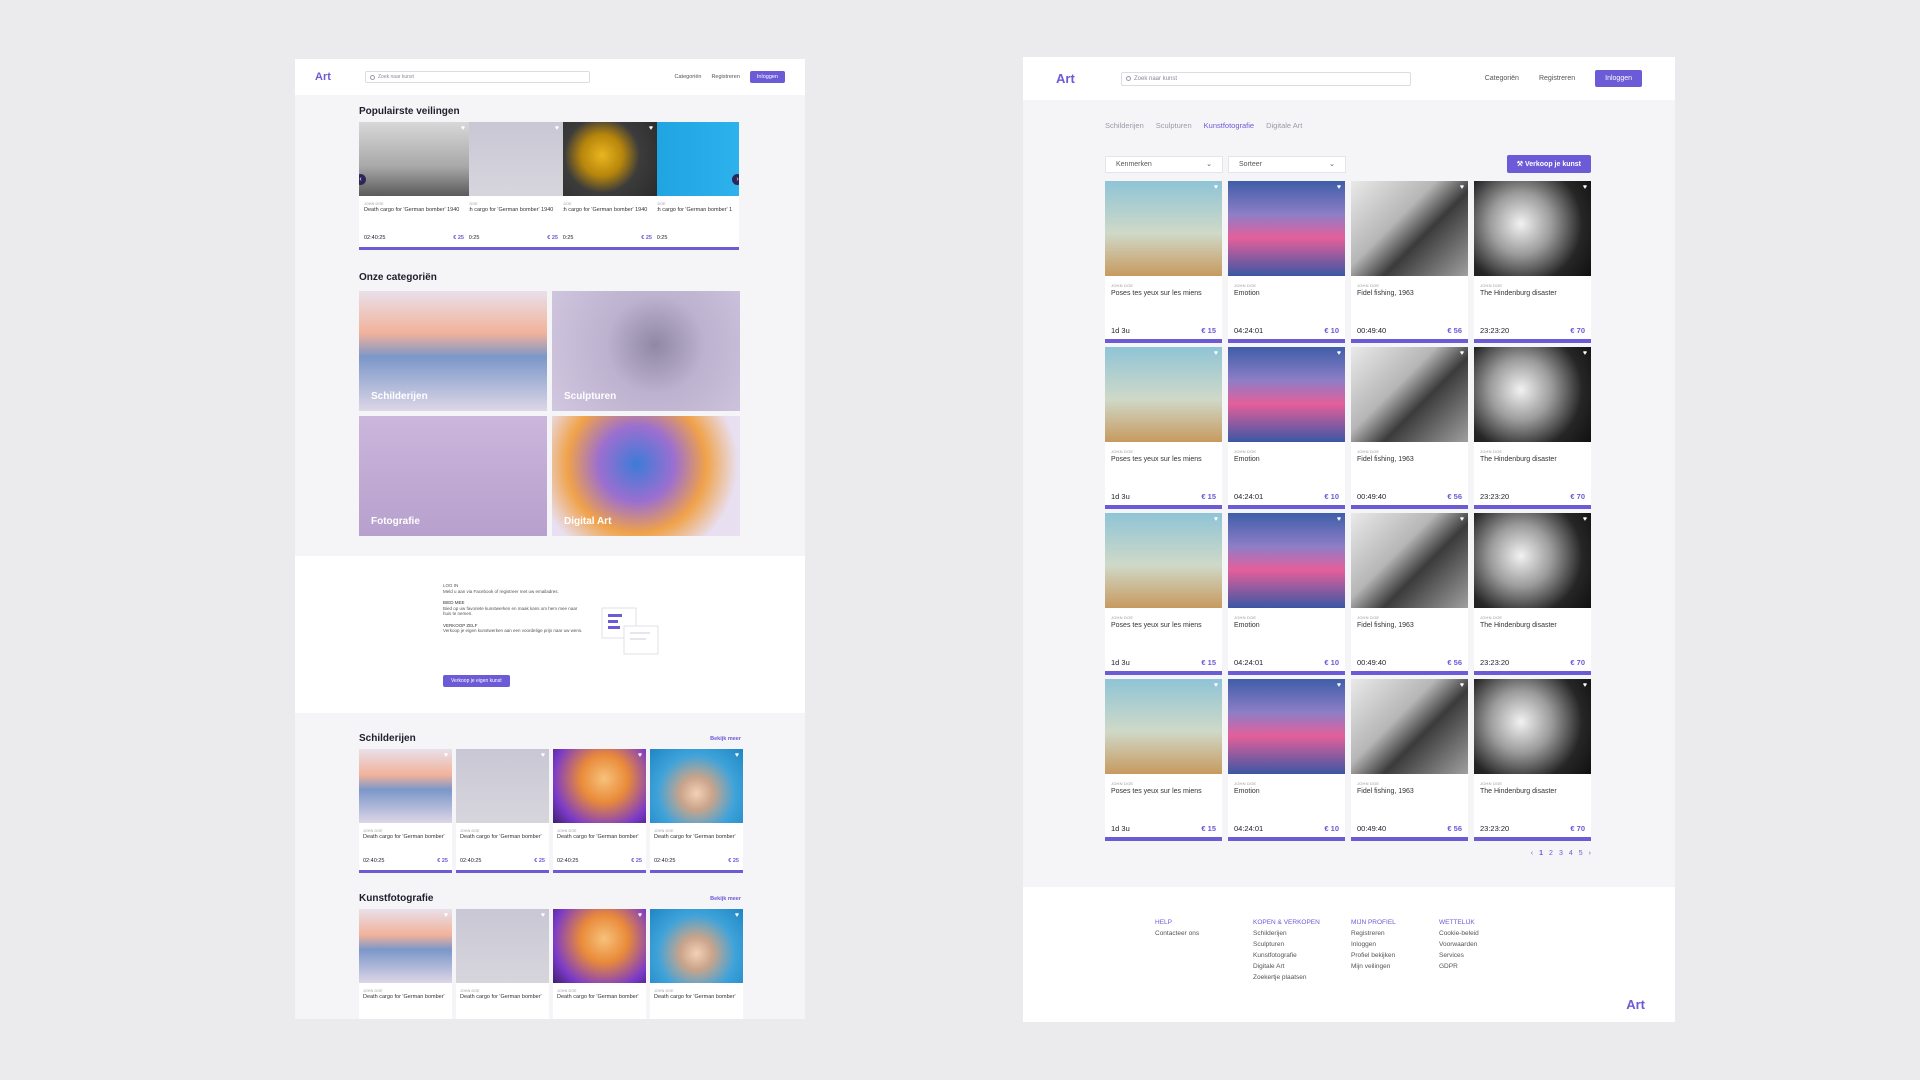 The image size is (1920, 1080). What do you see at coordinates (1484, 944) in the screenshot?
I see `footer-link: Voorwaarden` at bounding box center [1484, 944].